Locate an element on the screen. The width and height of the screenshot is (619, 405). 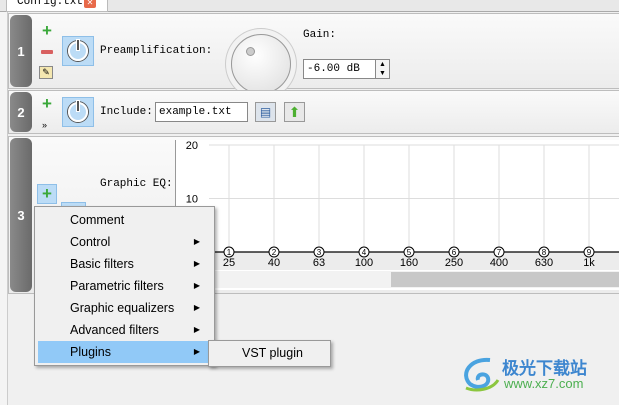
menu-item-advanced-filters: Advanced filters ▶ is located at coordinates (125, 330).